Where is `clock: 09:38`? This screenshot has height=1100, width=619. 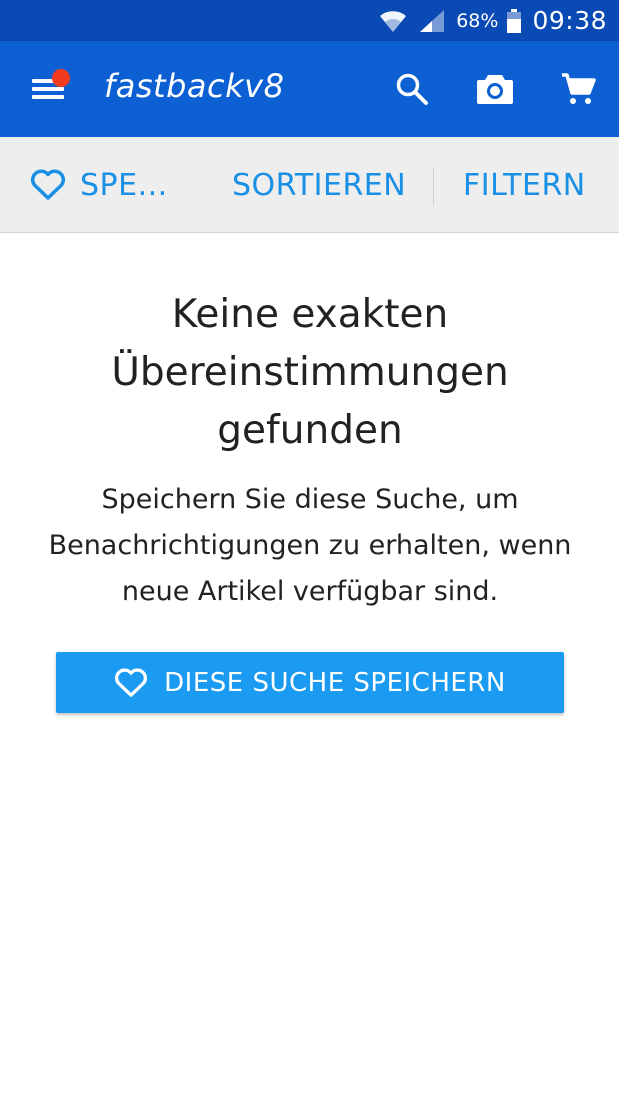 clock: 09:38 is located at coordinates (569, 20).